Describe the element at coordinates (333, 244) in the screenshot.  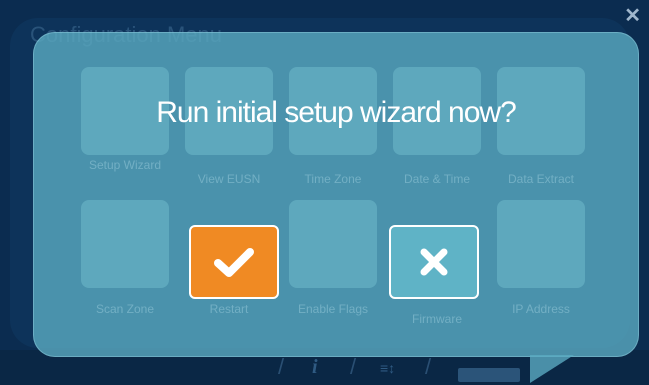
I see `tile-enable-flags` at that location.